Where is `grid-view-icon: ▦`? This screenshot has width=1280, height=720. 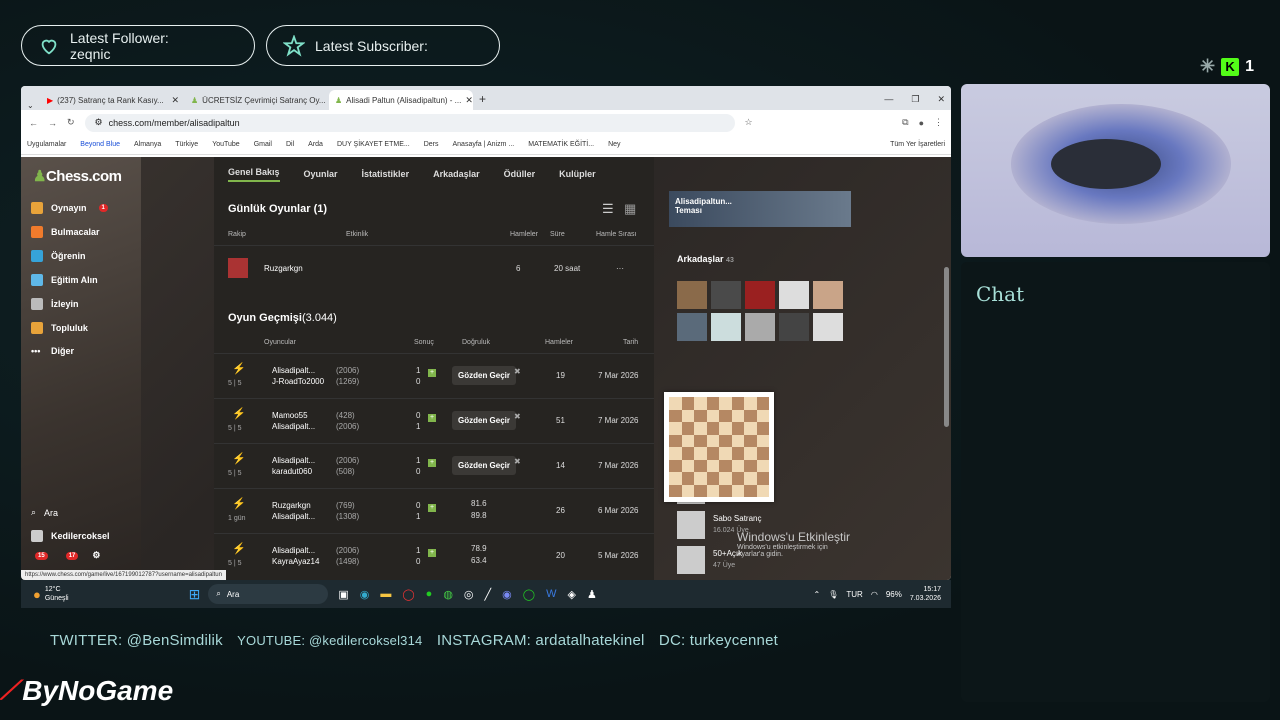
grid-view-icon: ▦ is located at coordinates (630, 209).